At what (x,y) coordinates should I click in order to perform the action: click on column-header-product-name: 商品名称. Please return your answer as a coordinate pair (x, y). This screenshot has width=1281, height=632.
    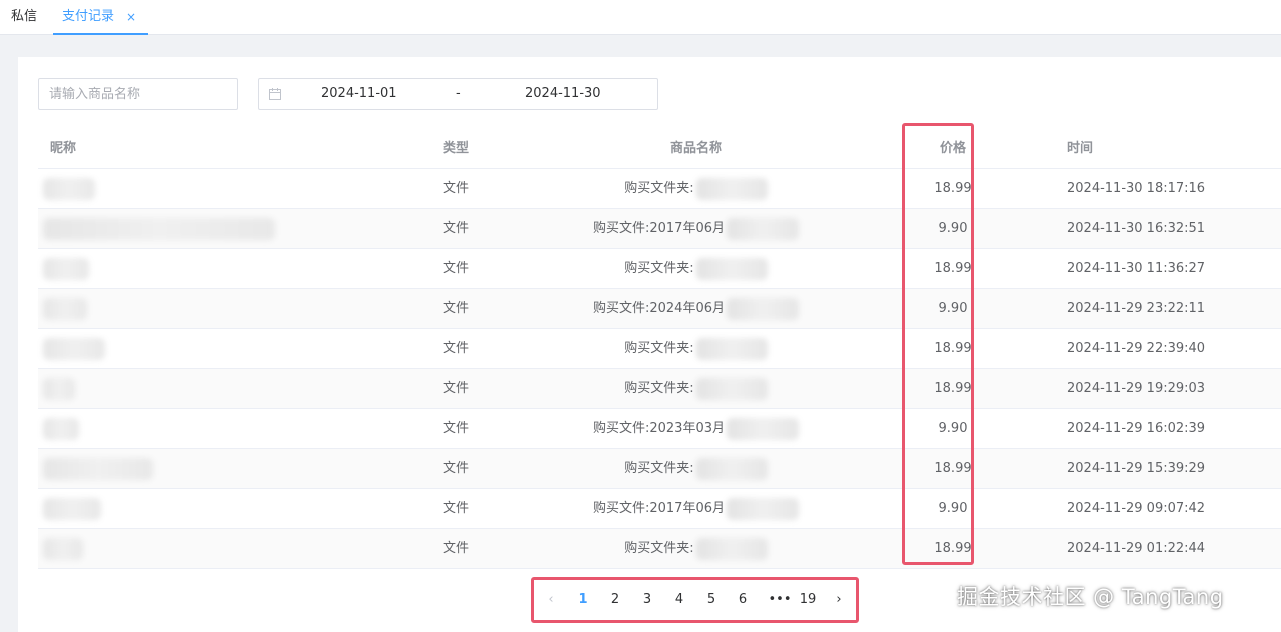
    Looking at the image, I should click on (695, 148).